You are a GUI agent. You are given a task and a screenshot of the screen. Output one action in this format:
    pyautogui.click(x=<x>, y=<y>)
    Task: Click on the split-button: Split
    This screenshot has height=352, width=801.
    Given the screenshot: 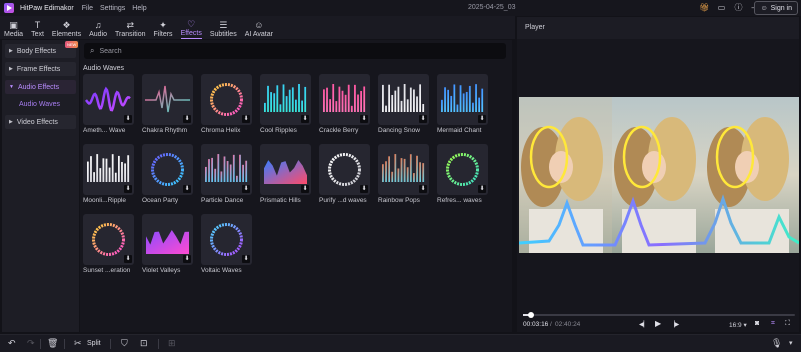 What is the action you would take?
    pyautogui.click(x=94, y=343)
    